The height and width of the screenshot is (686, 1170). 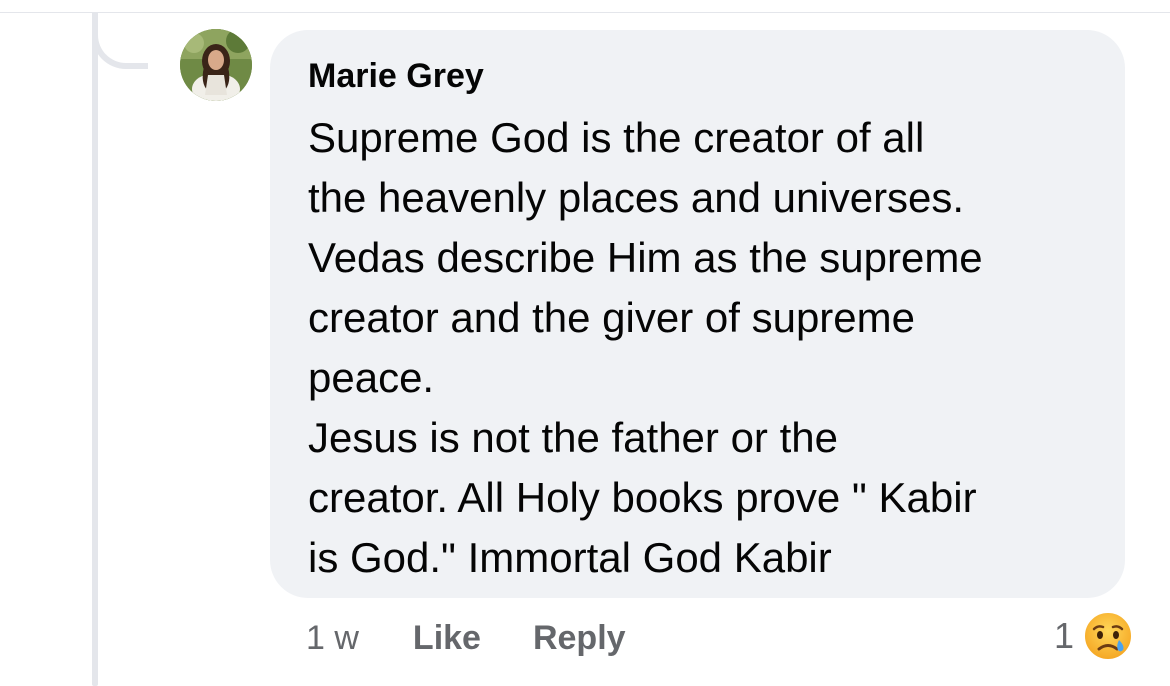 I want to click on like-button: Like, so click(x=447, y=638).